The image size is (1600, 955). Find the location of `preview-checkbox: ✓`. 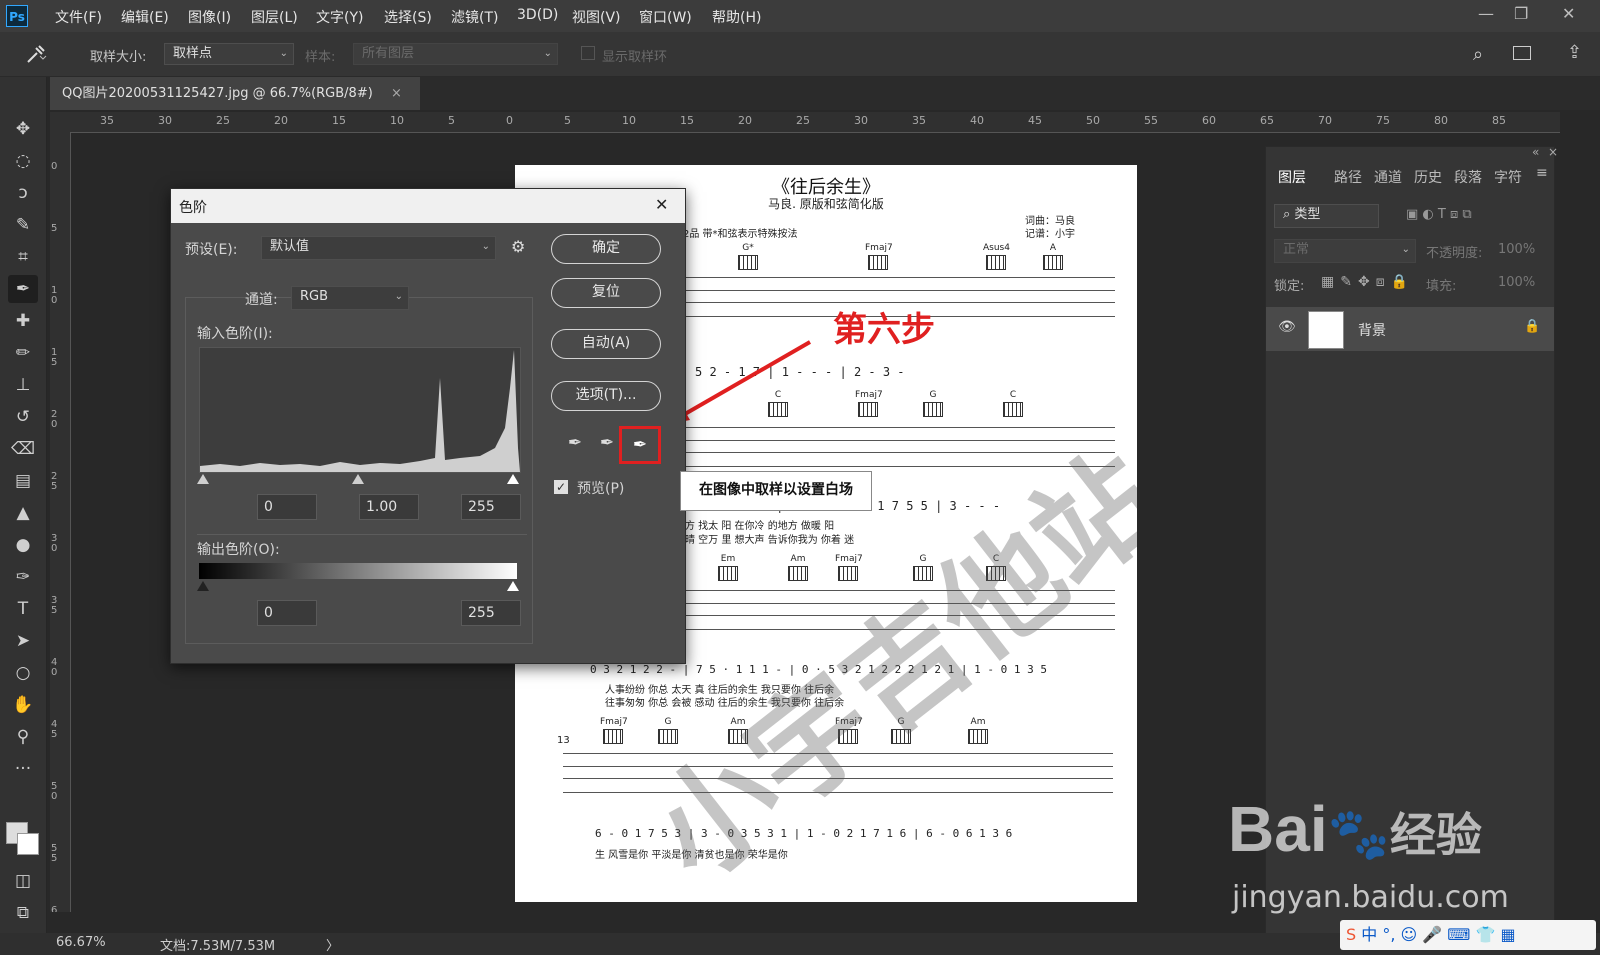

preview-checkbox: ✓ is located at coordinates (561, 487).